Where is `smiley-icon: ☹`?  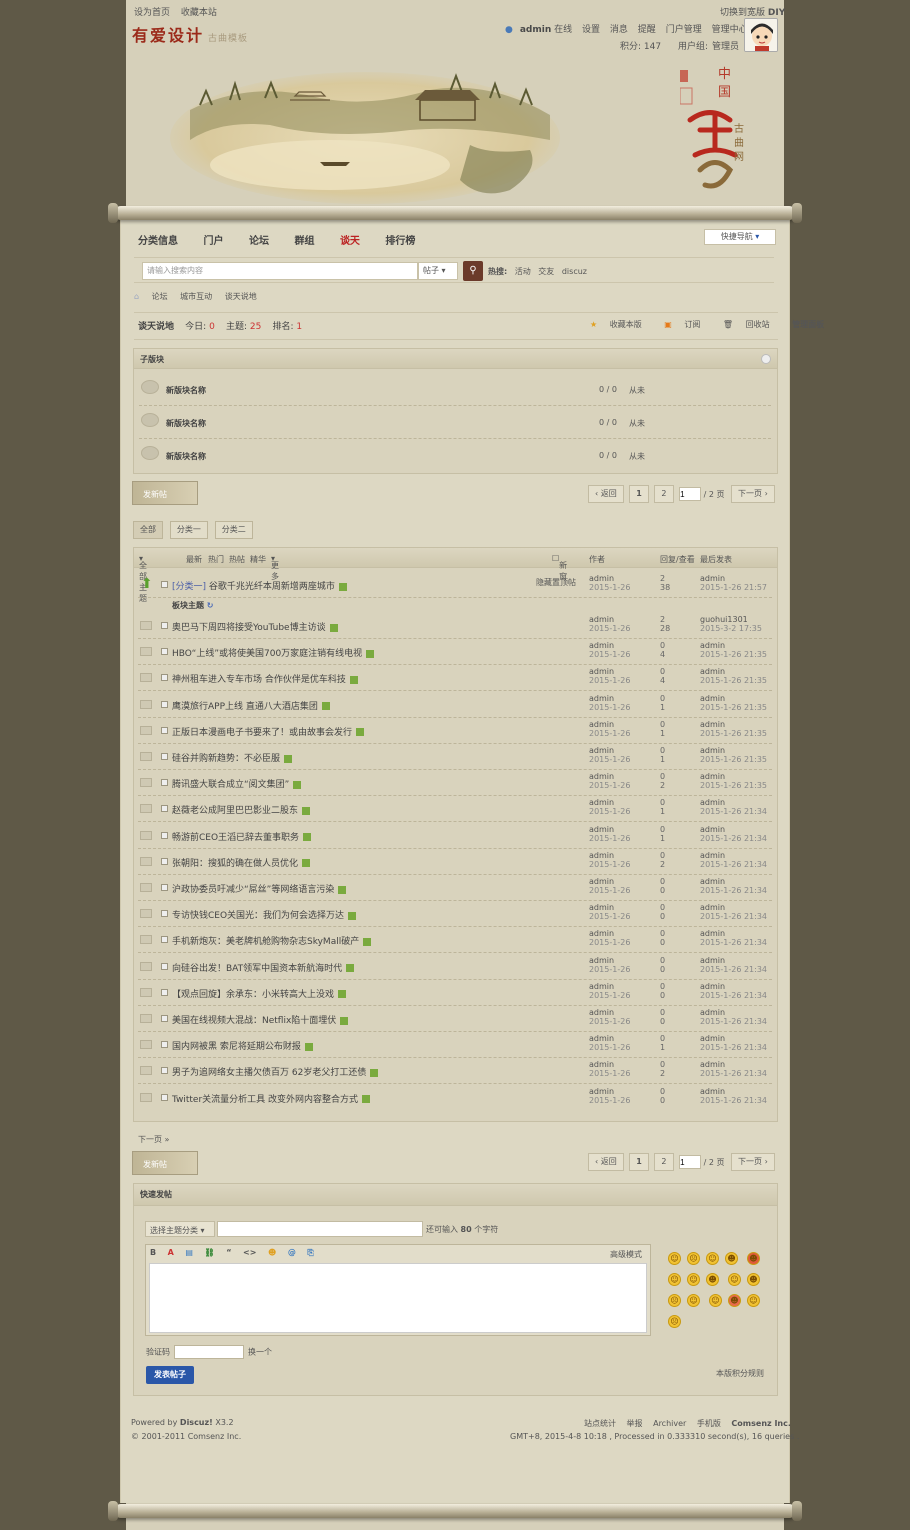 smiley-icon: ☹ is located at coordinates (674, 1300).